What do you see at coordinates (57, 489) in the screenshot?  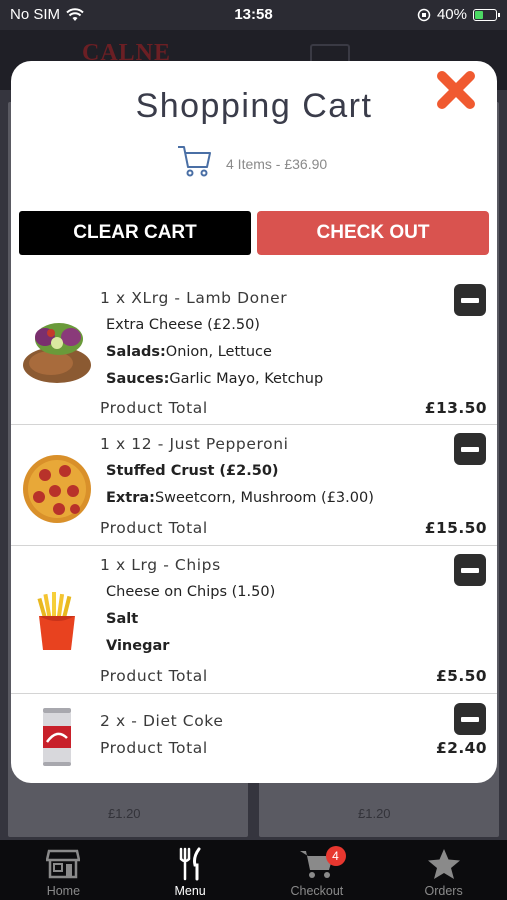 I see `pepperoni-pizza-image` at bounding box center [57, 489].